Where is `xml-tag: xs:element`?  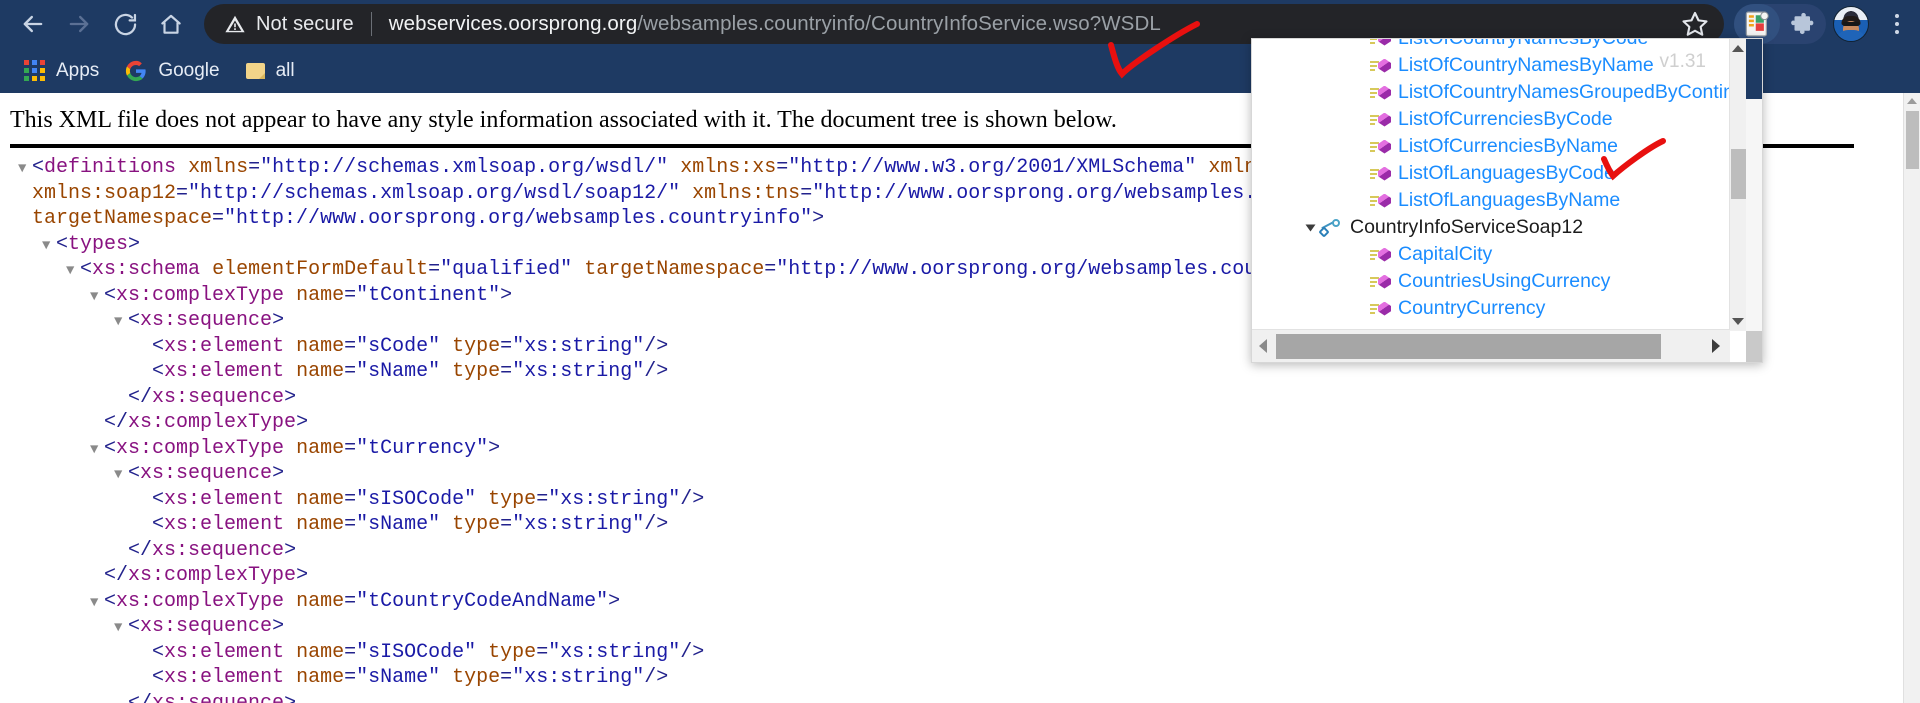 xml-tag: xs:element is located at coordinates (224, 499).